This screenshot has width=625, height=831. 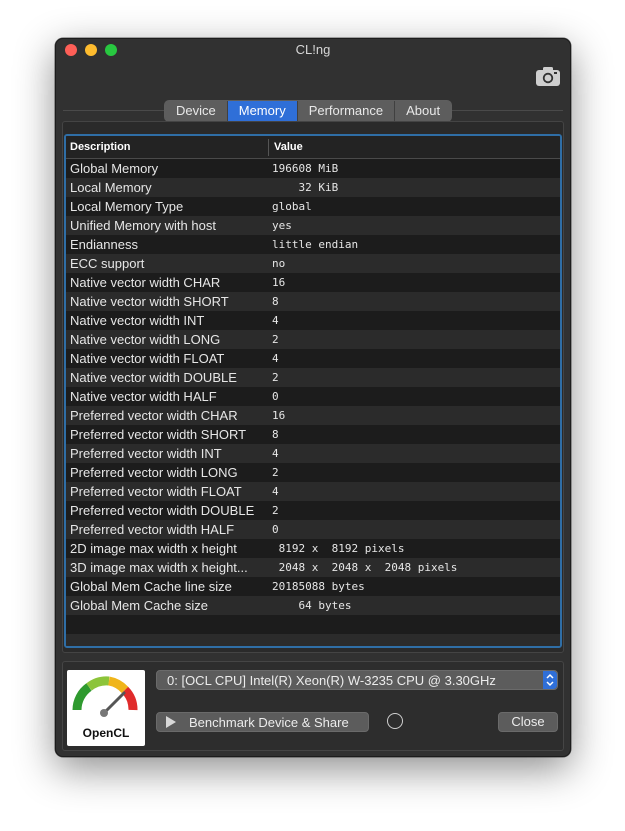 What do you see at coordinates (153, 548) in the screenshot?
I see `row-description: 2D image max width x height` at bounding box center [153, 548].